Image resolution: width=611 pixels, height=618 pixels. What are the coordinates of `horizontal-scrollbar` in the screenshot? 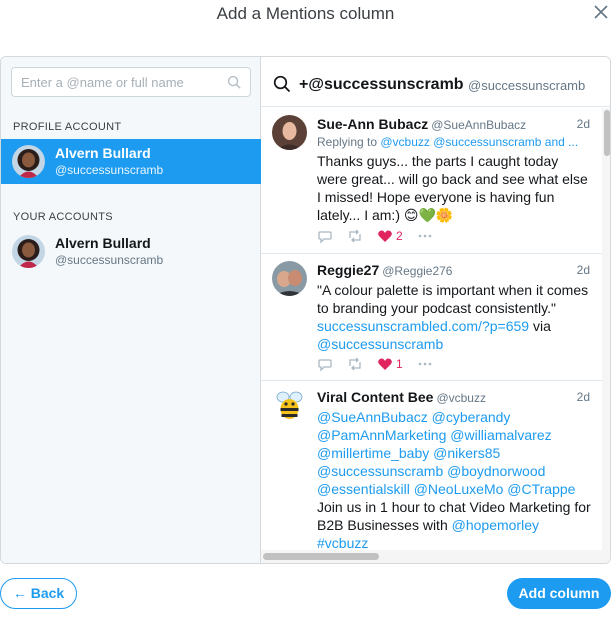 It's located at (435, 556).